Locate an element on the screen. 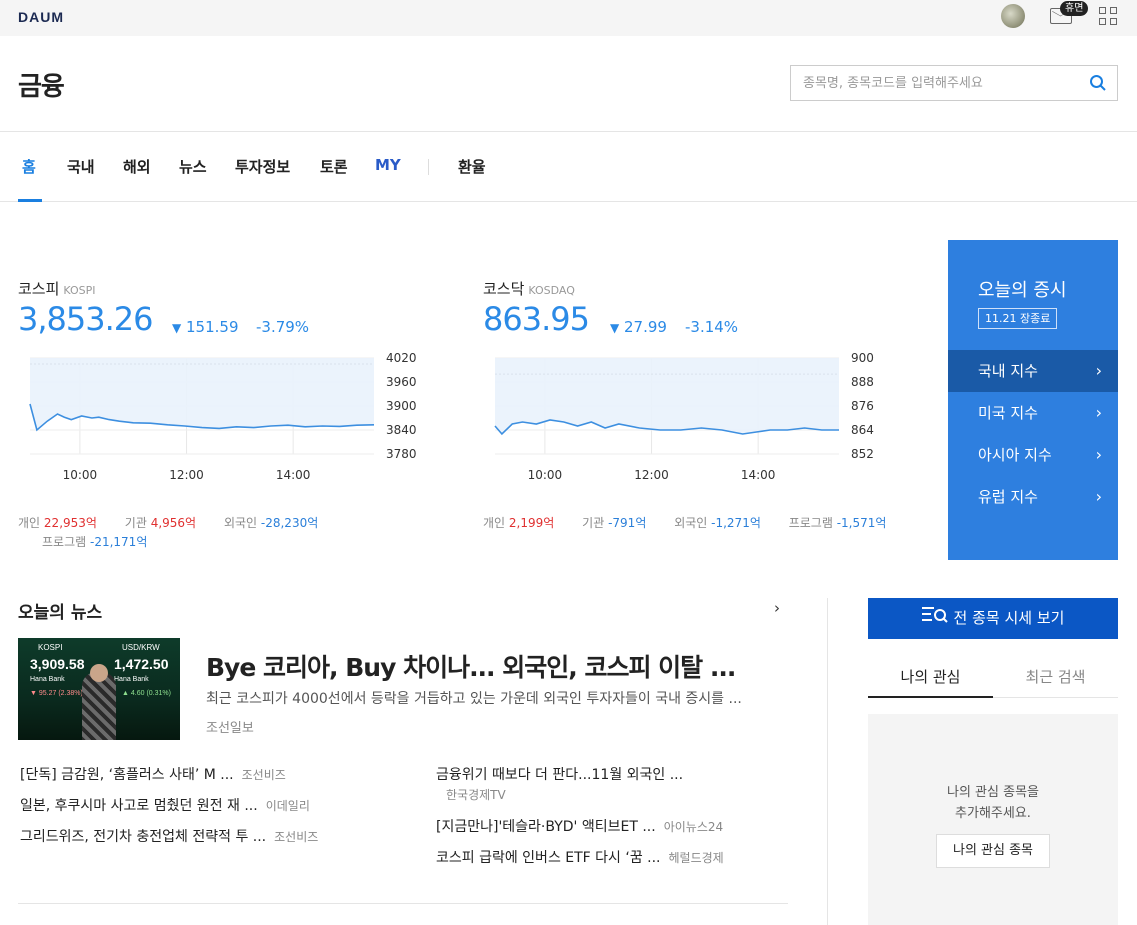 This screenshot has width=1137, height=925. all-stocks-quote-button: 전 종목 시세 보기 is located at coordinates (993, 618).